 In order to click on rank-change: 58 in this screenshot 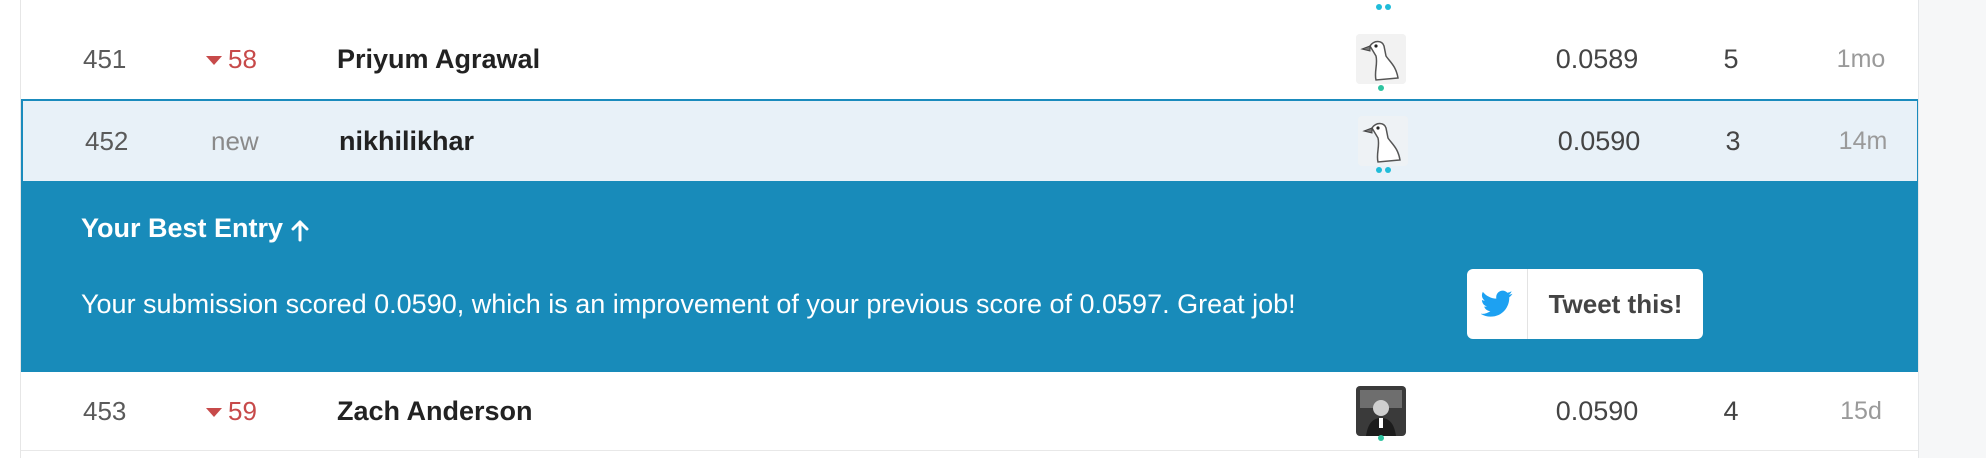, I will do `click(261, 59)`.